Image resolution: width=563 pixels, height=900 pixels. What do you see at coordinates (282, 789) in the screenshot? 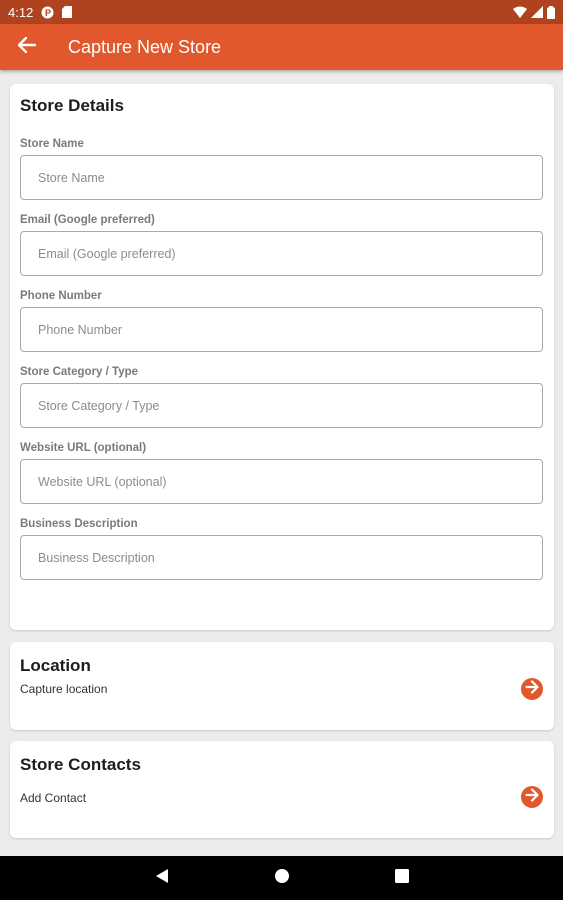
I see `store-contacts-card: Store Contacts Add Contact` at bounding box center [282, 789].